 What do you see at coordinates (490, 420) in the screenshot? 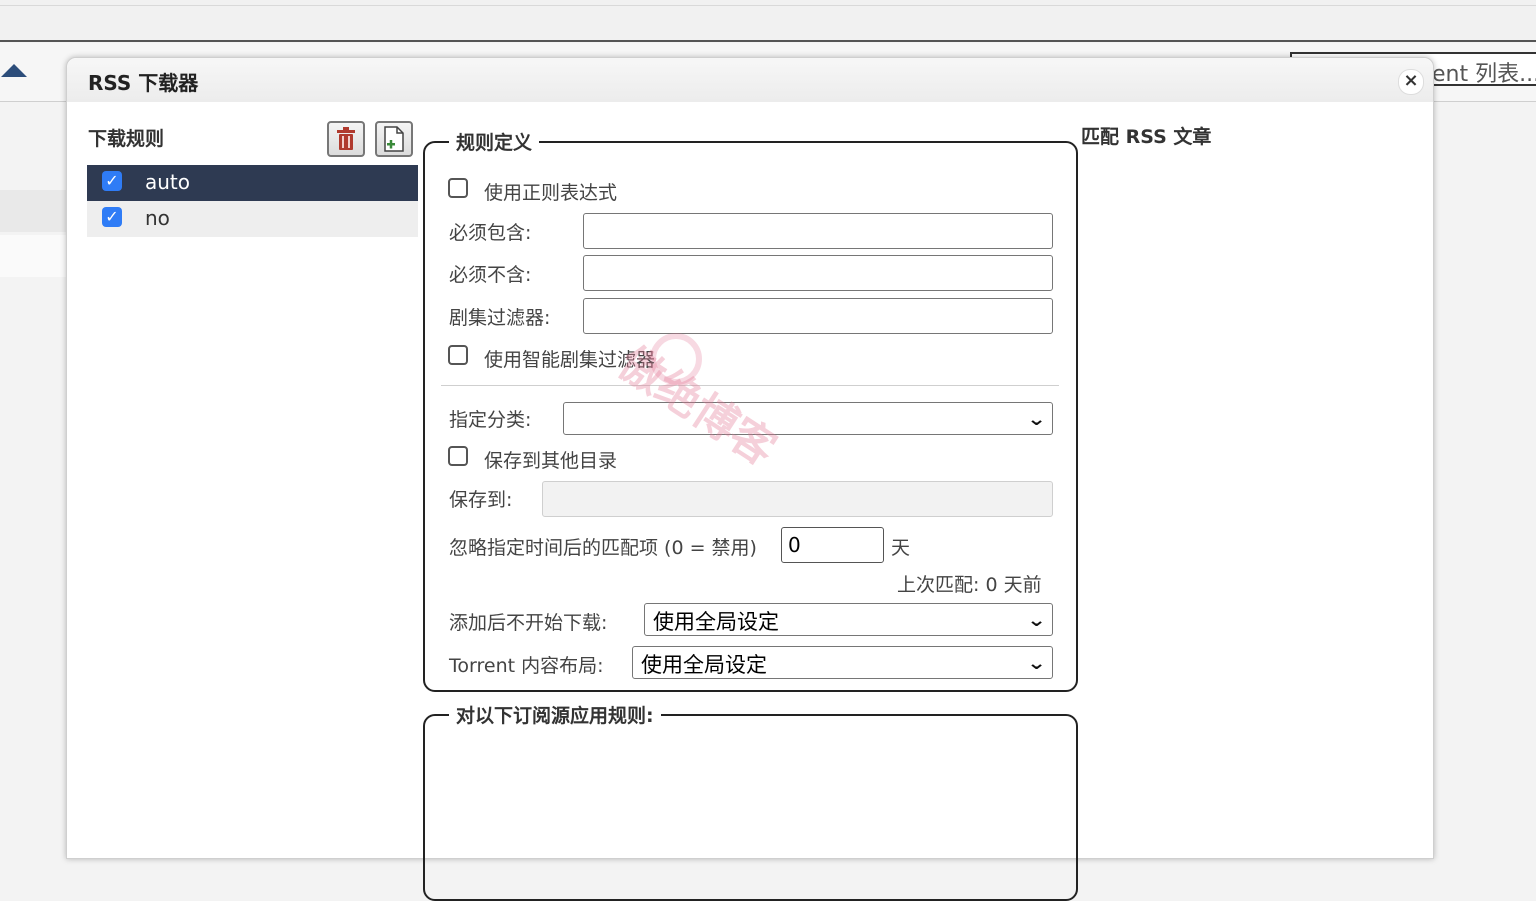
I see `category-label: 指定分类:` at bounding box center [490, 420].